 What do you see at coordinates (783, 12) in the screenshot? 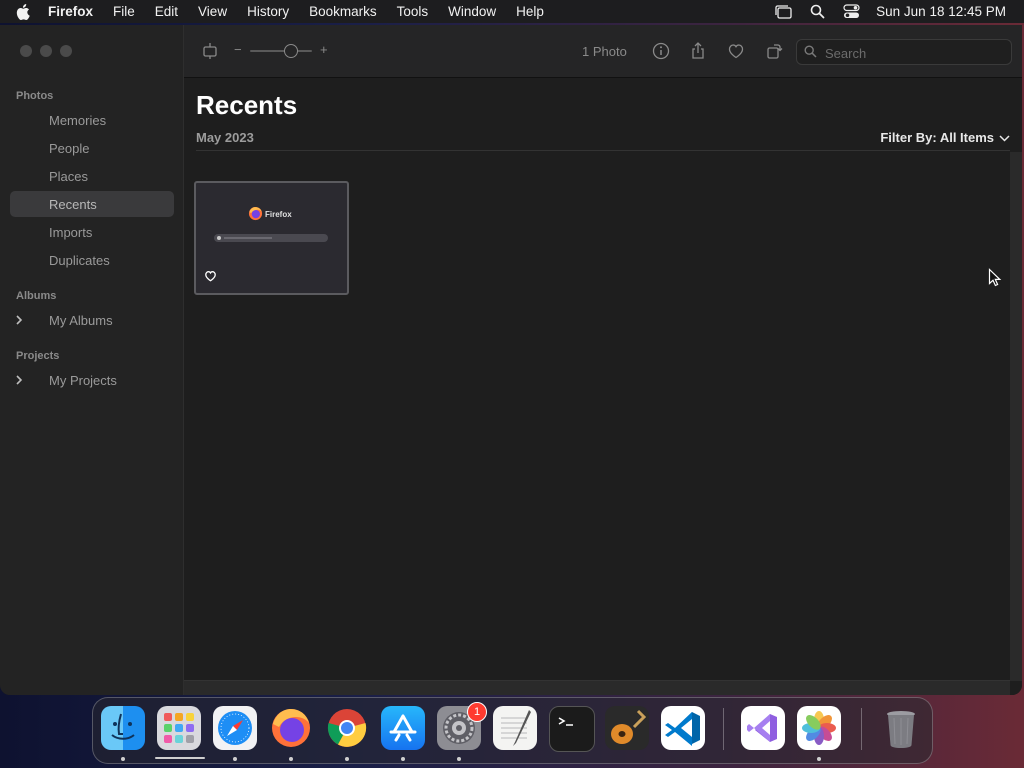
I see `stage-manager-icon` at bounding box center [783, 12].